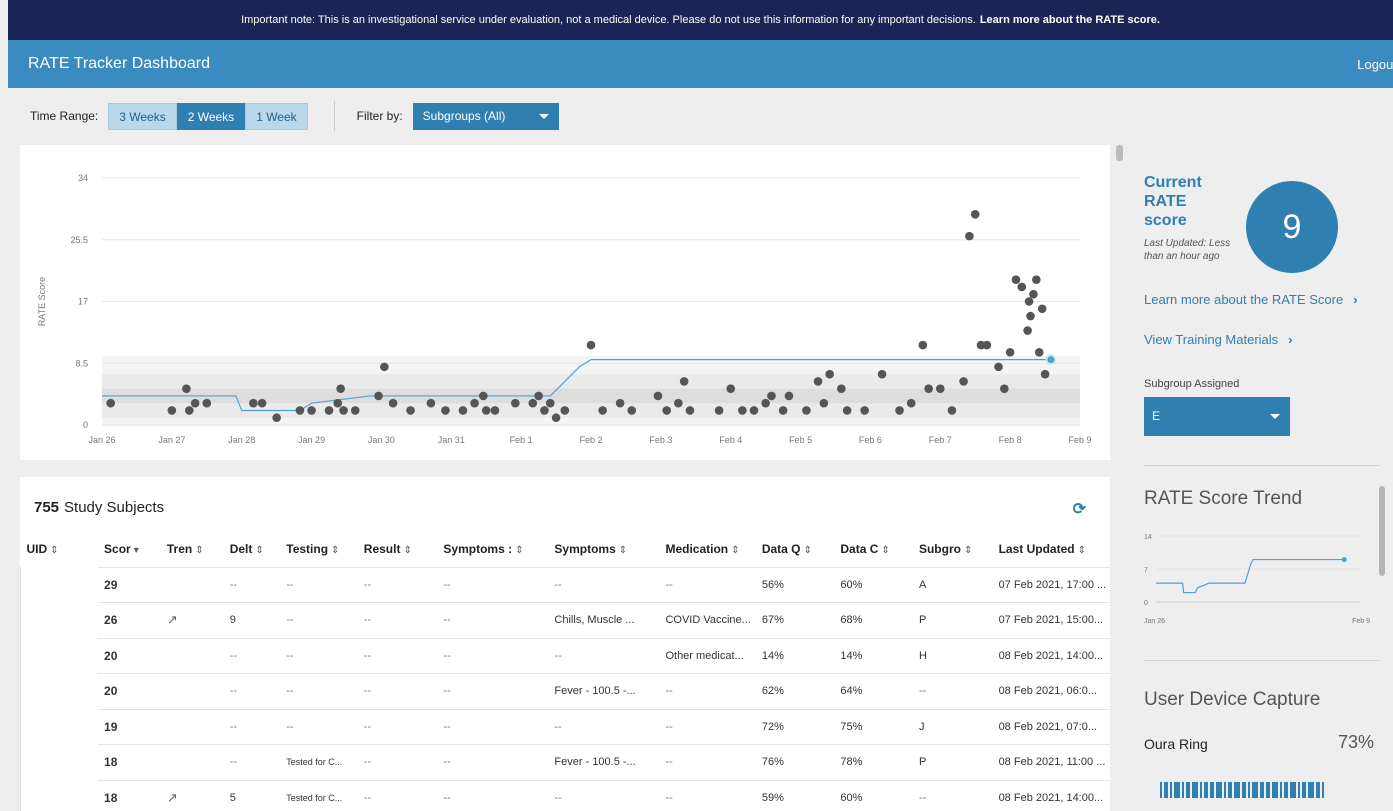  Describe the element at coordinates (1375, 64) in the screenshot. I see `logout-link: Logout` at that location.